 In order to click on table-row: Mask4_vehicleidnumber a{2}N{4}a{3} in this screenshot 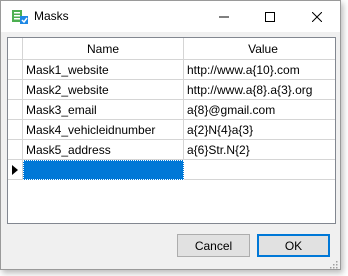, I will do `click(171, 130)`.